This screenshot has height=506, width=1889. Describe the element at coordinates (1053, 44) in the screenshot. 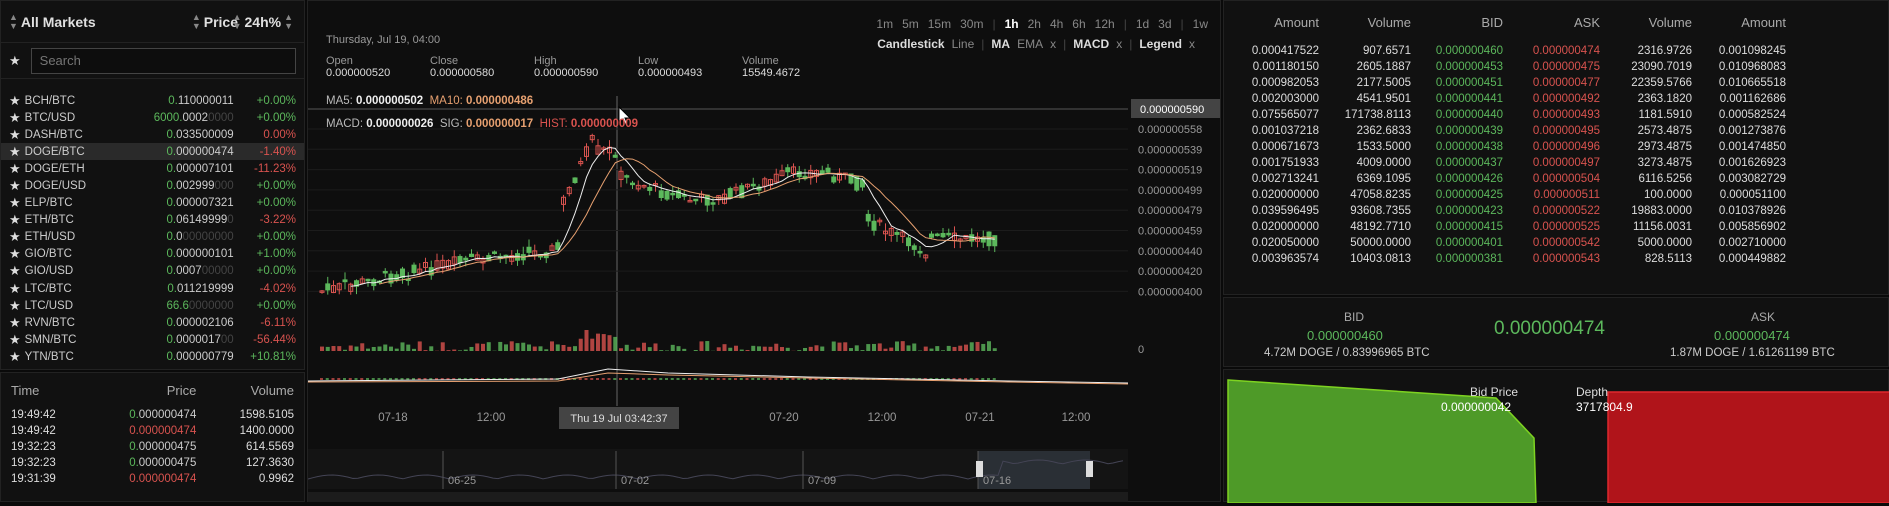

I see `ema-close-icon: x` at that location.